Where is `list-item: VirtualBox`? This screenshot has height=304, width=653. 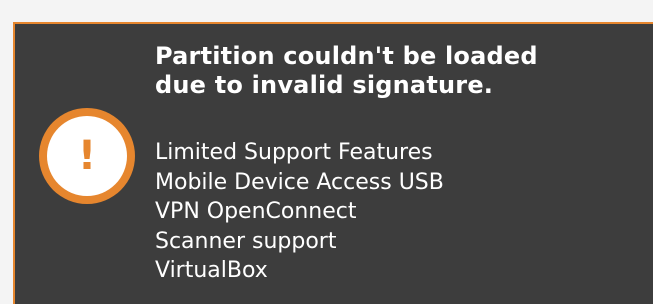
list-item: VirtualBox is located at coordinates (211, 270).